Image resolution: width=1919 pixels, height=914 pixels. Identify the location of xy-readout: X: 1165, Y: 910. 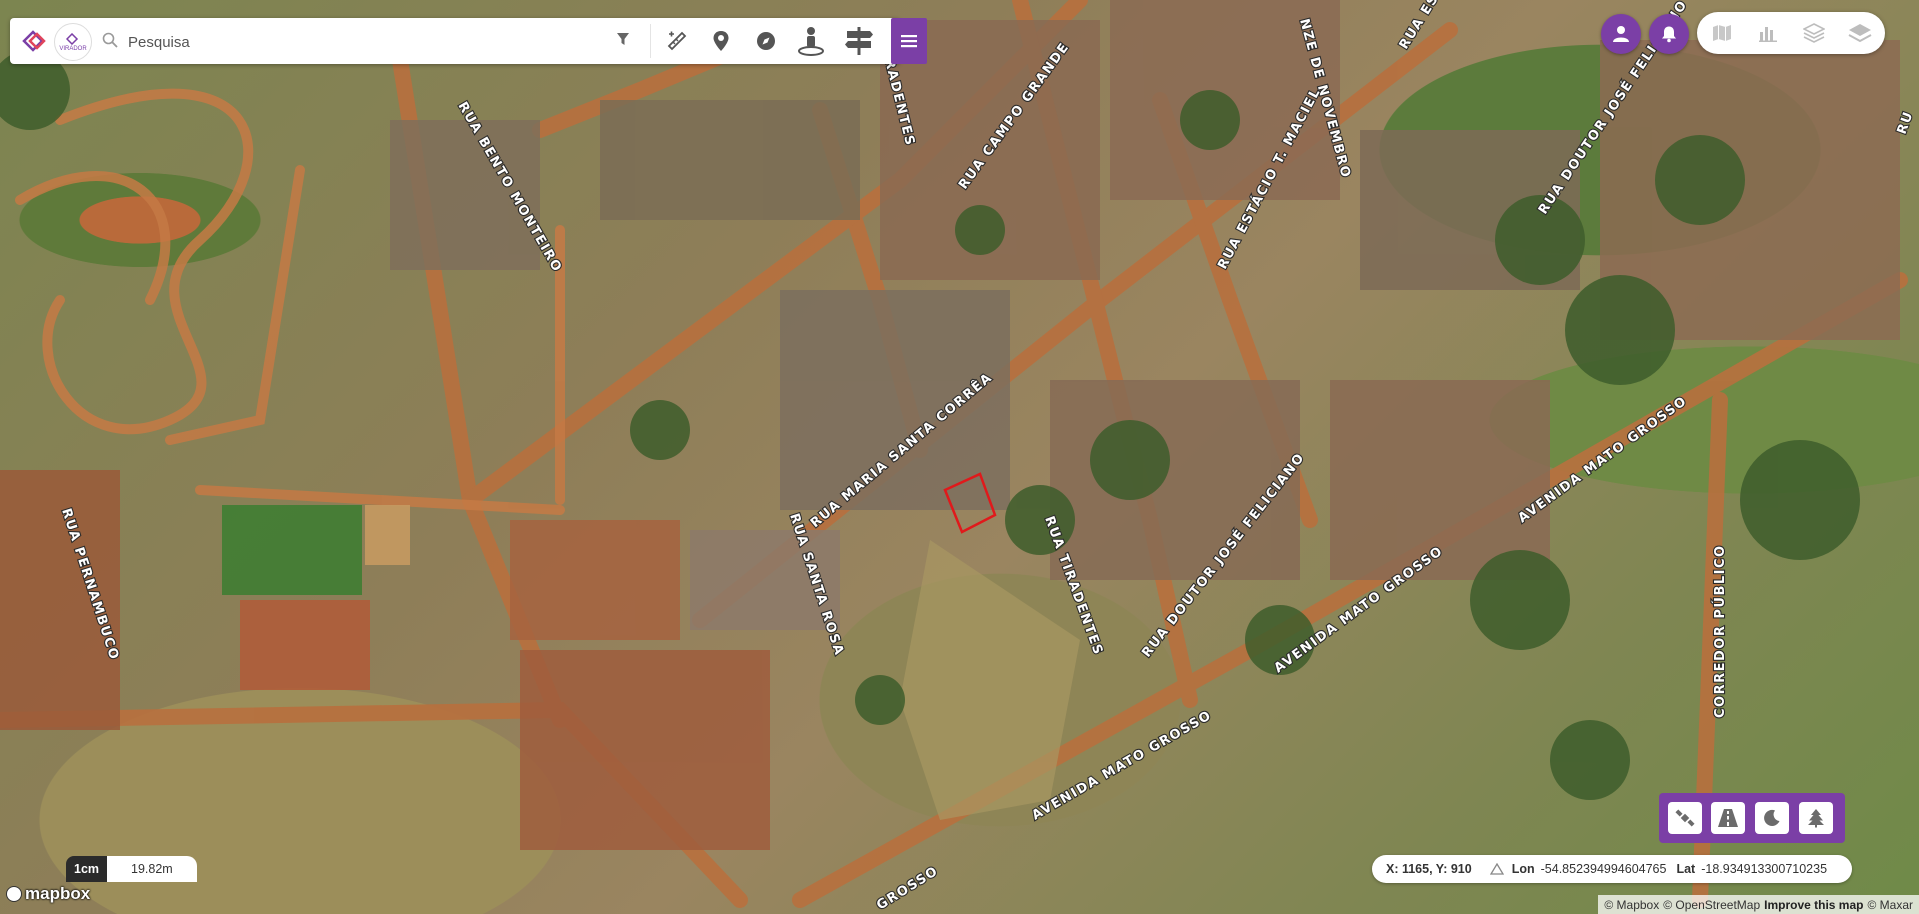
(1429, 869).